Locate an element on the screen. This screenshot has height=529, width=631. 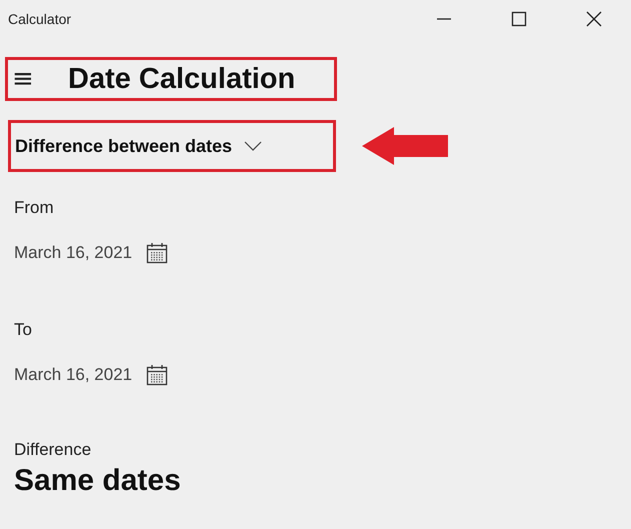
field-label: Difference is located at coordinates (53, 450).